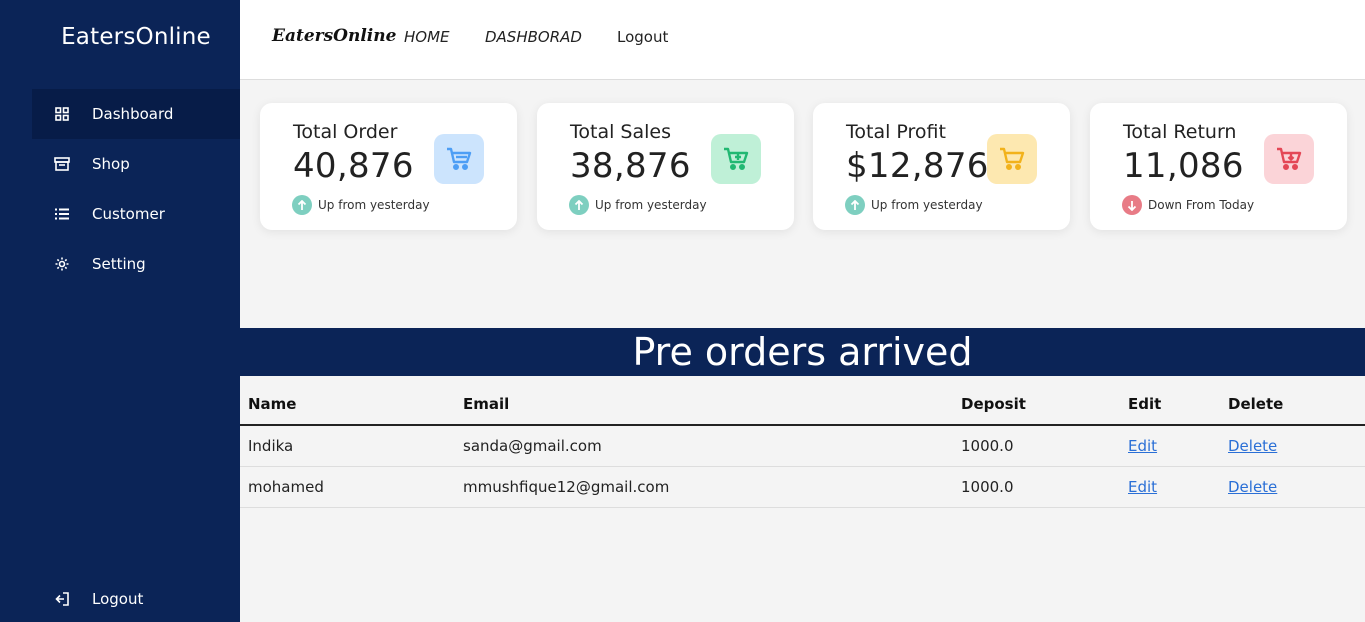 The image size is (1365, 622). Describe the element at coordinates (62, 214) in the screenshot. I see `list-icon` at that location.